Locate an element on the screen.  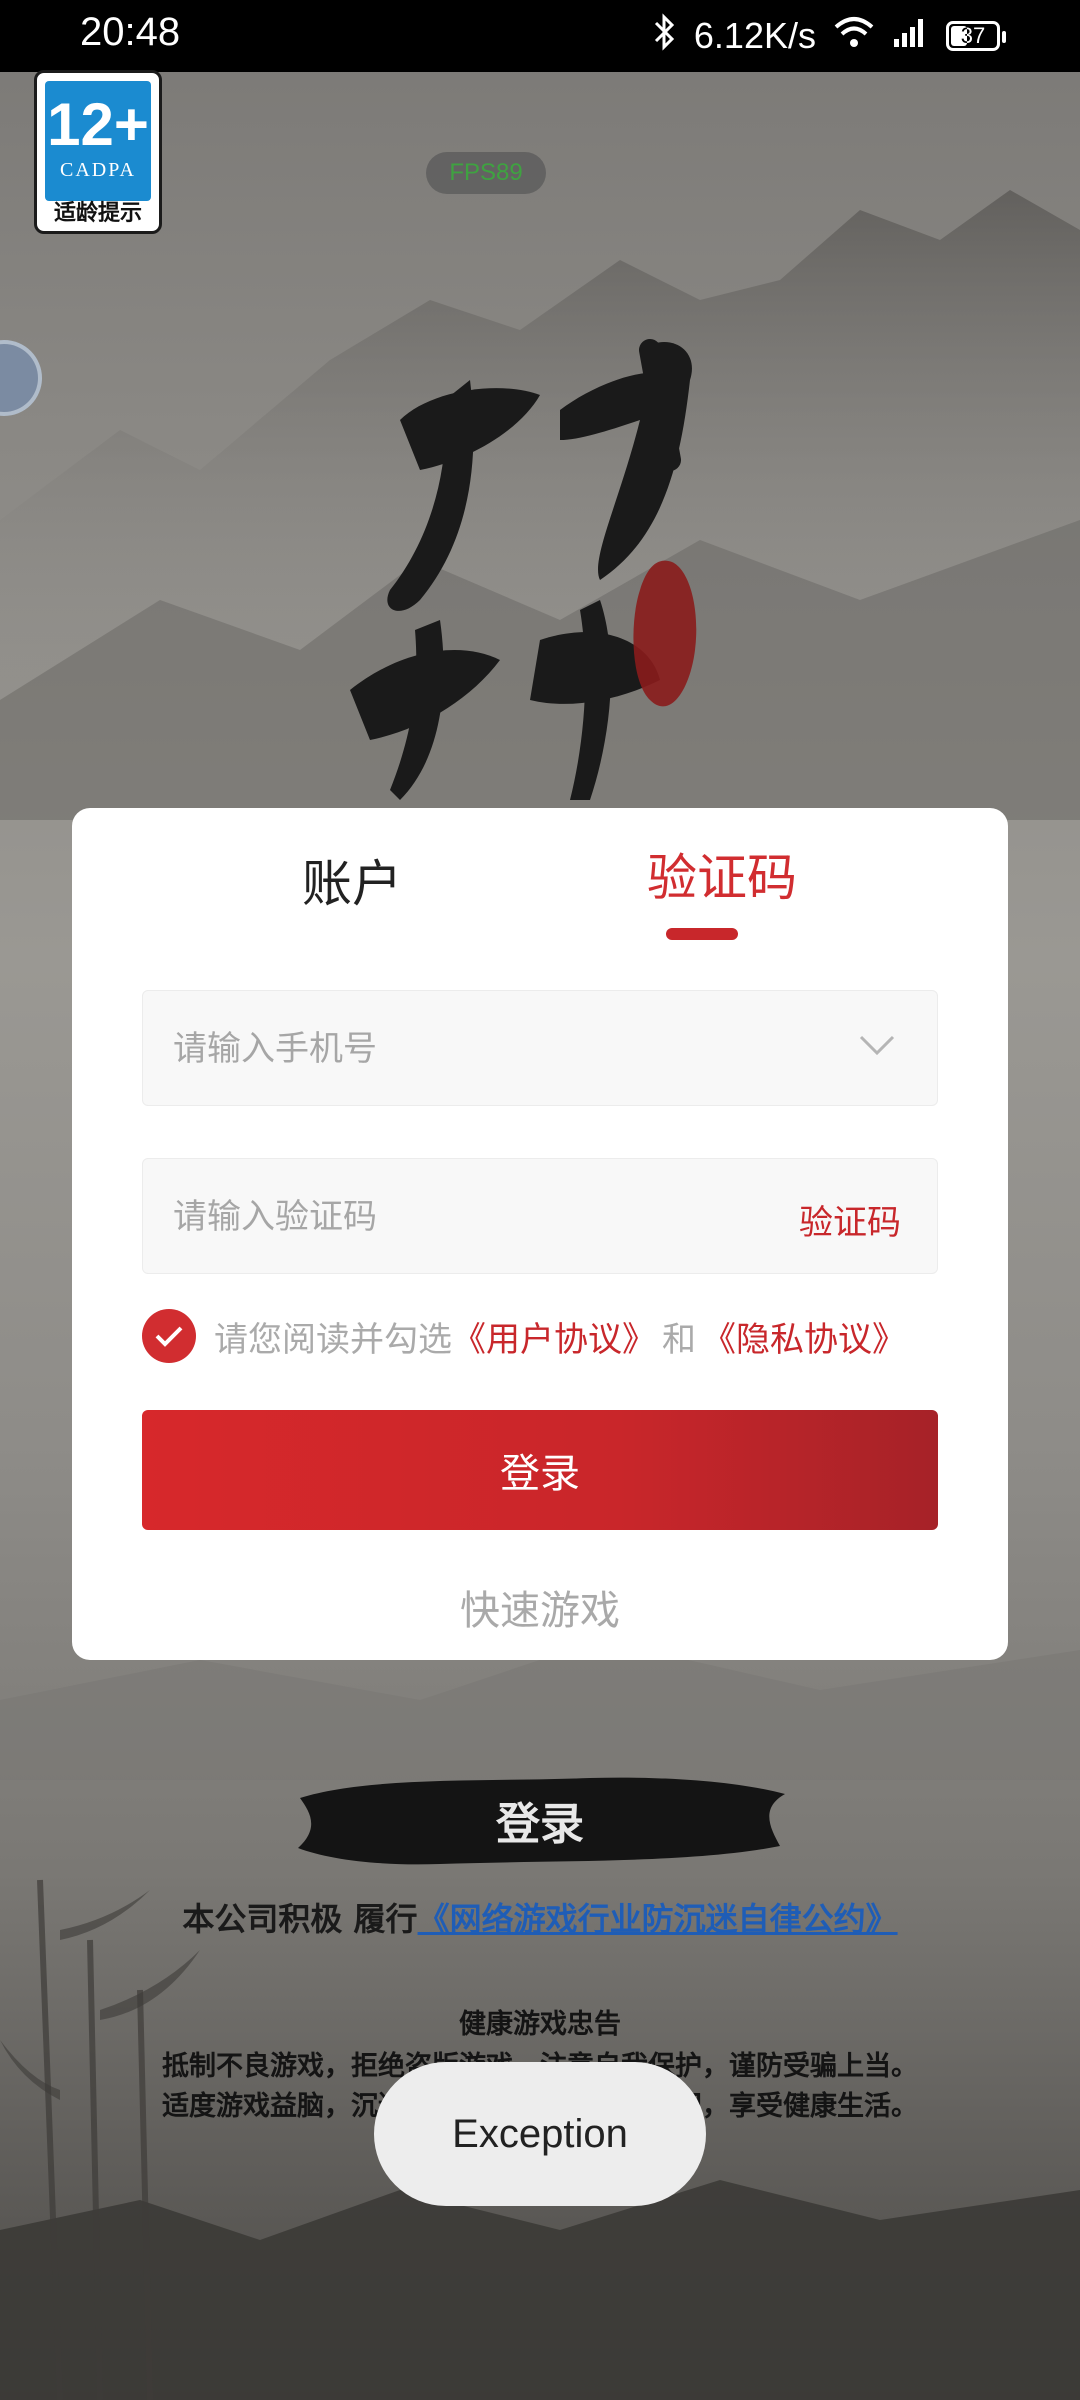
anti-addiction-pledge: 本公司积极 履行《网络游戏行业防沉迷自律公约》 is located at coordinates (540, 1917).